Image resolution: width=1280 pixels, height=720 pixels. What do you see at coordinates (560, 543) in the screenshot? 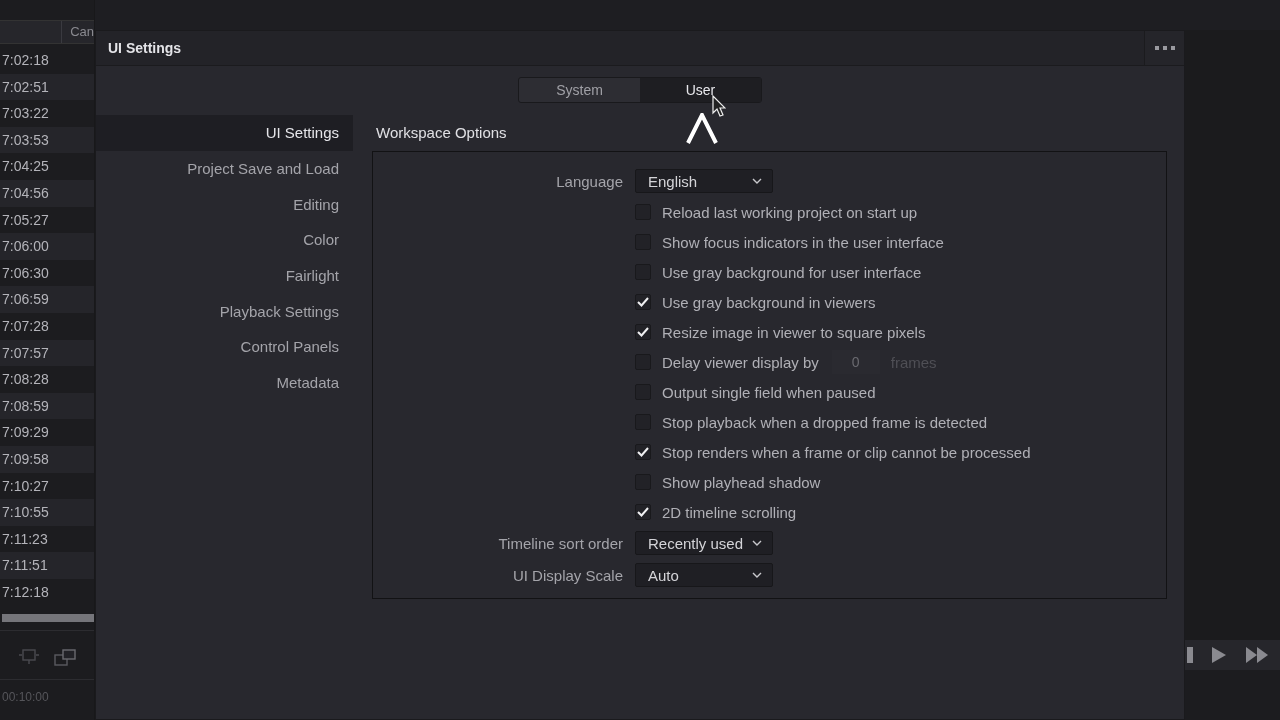
I see `field-label: Timeline sort order` at bounding box center [560, 543].